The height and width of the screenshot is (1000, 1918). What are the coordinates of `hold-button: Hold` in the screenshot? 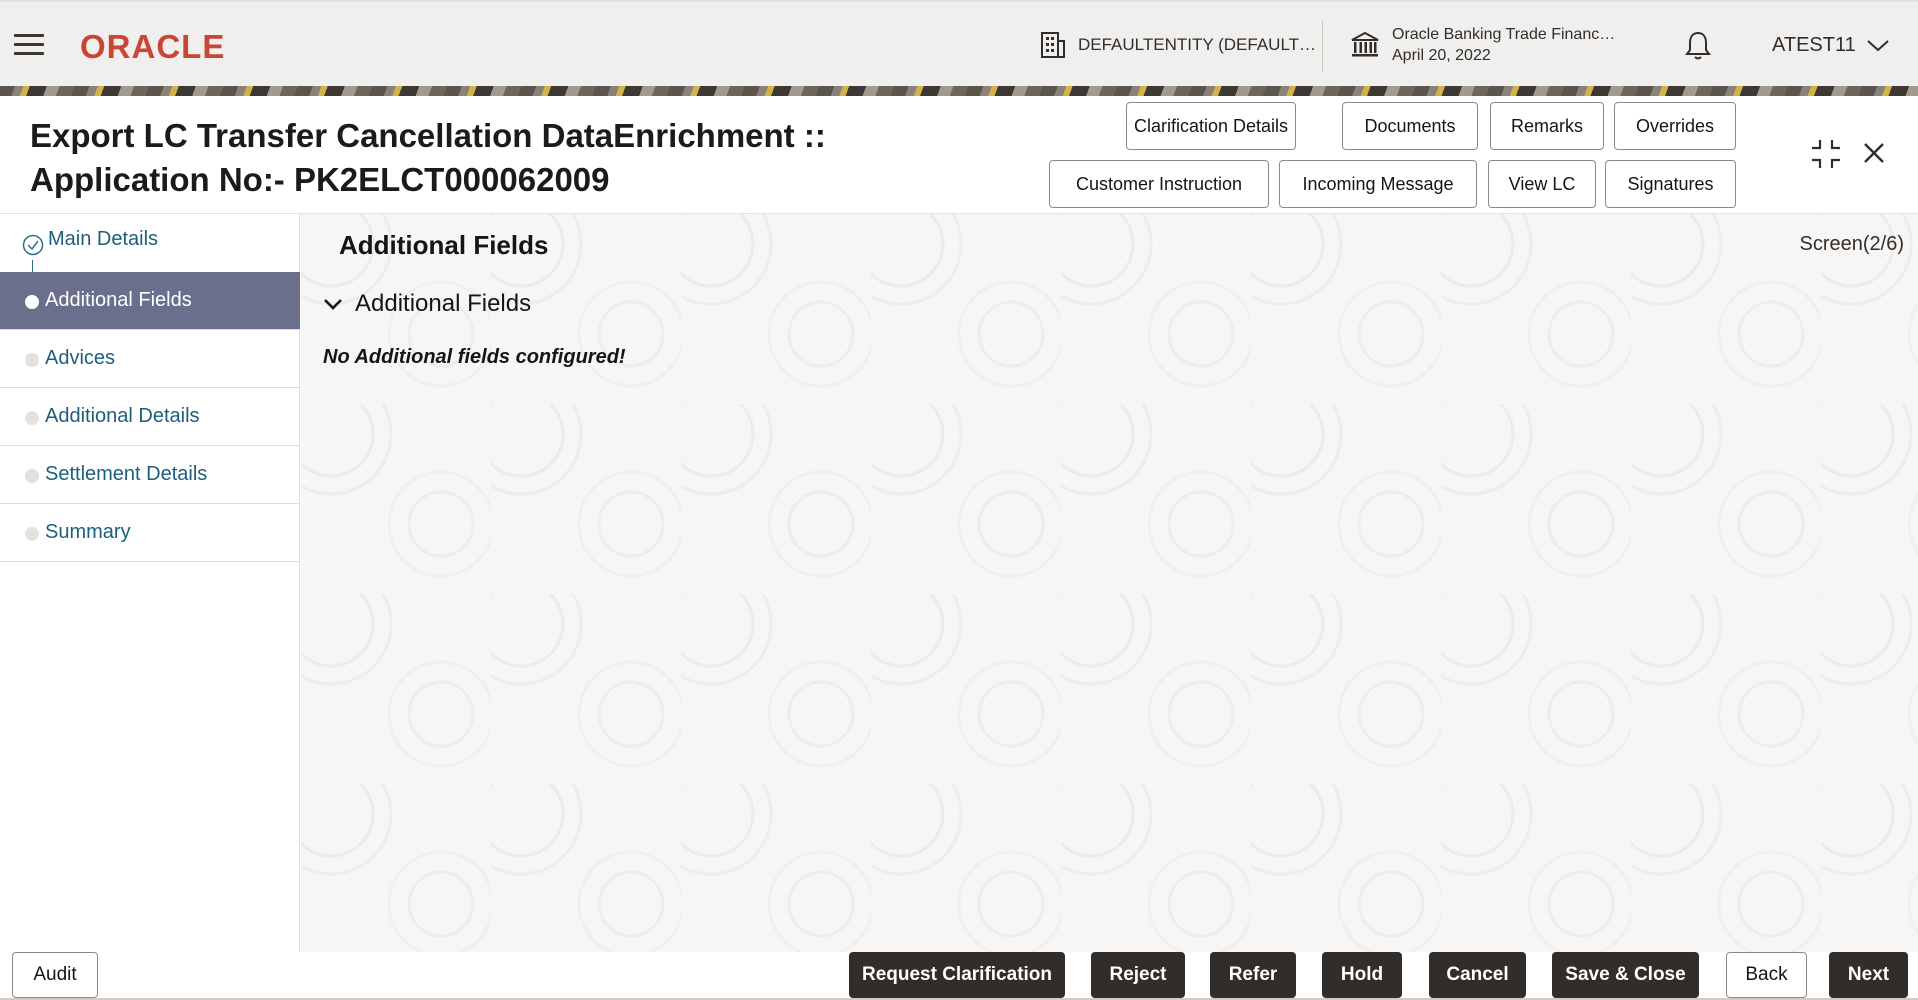 It's located at (1362, 975).